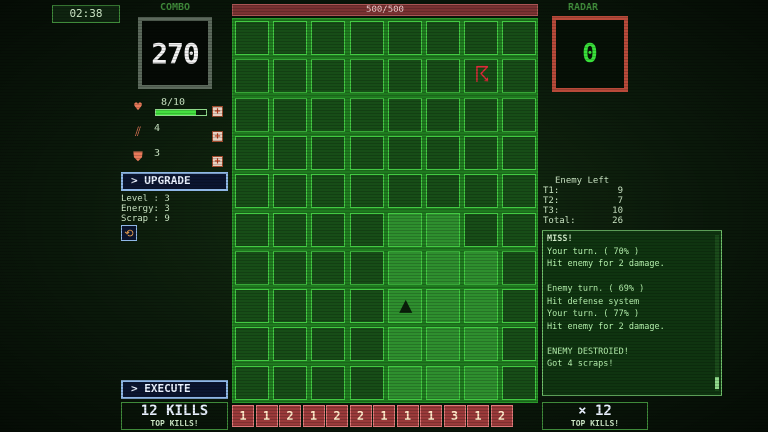  Describe the element at coordinates (717, 313) in the screenshot. I see `log-scrollbar` at that location.